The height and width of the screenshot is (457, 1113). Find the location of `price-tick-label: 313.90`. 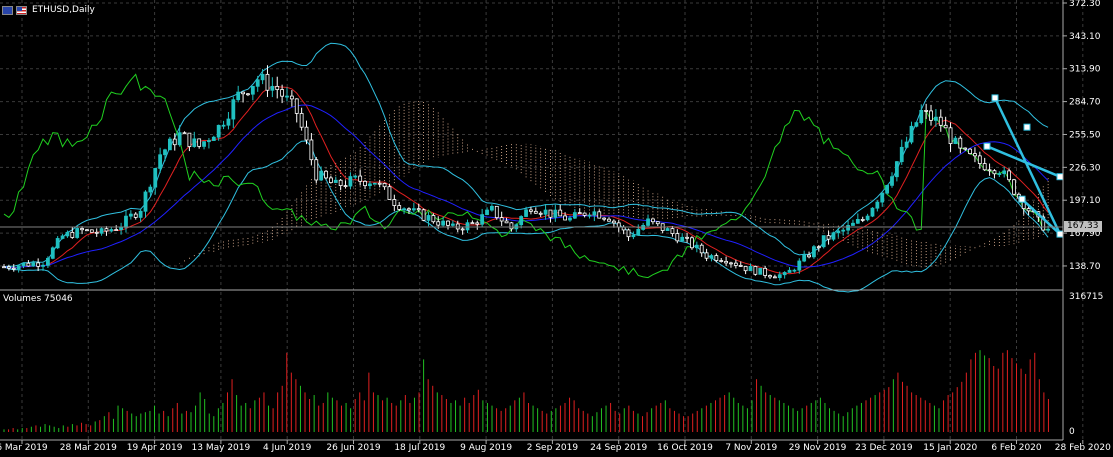

price-tick-label: 313.90 is located at coordinates (1085, 70).